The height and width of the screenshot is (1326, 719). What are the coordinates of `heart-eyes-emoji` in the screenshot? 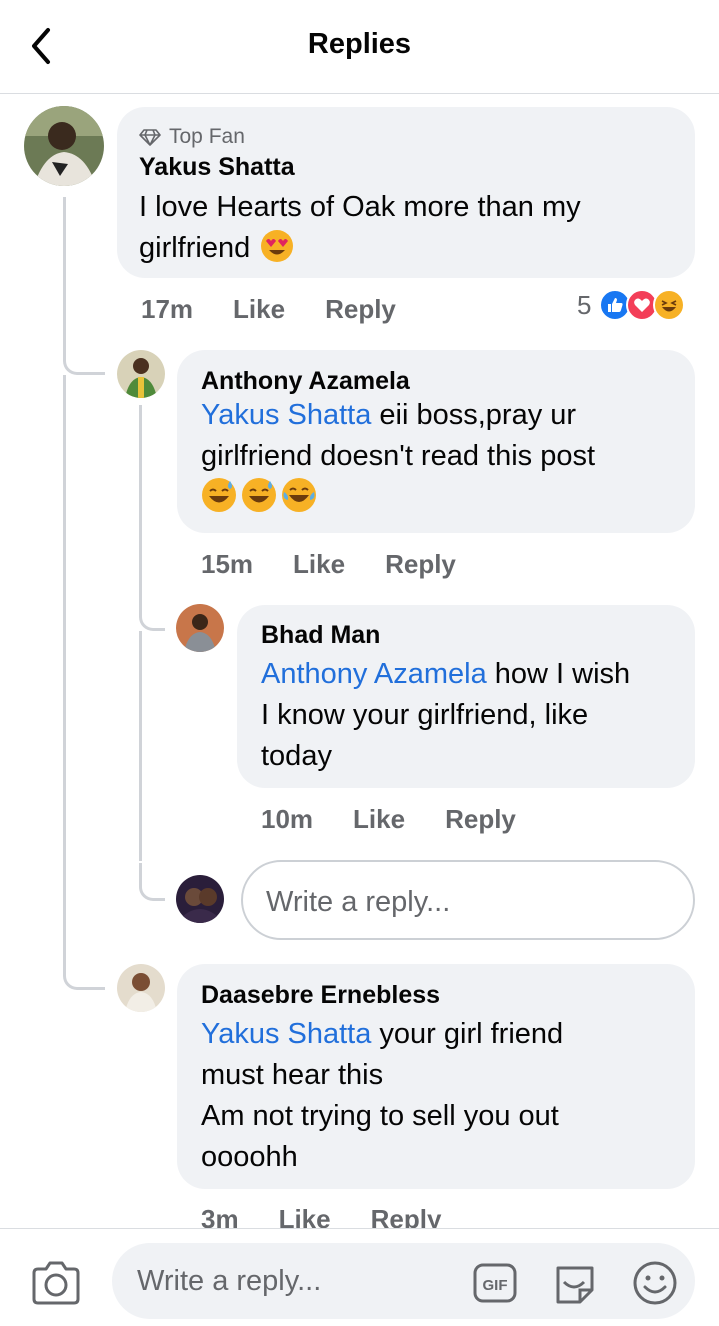 It's located at (277, 246).